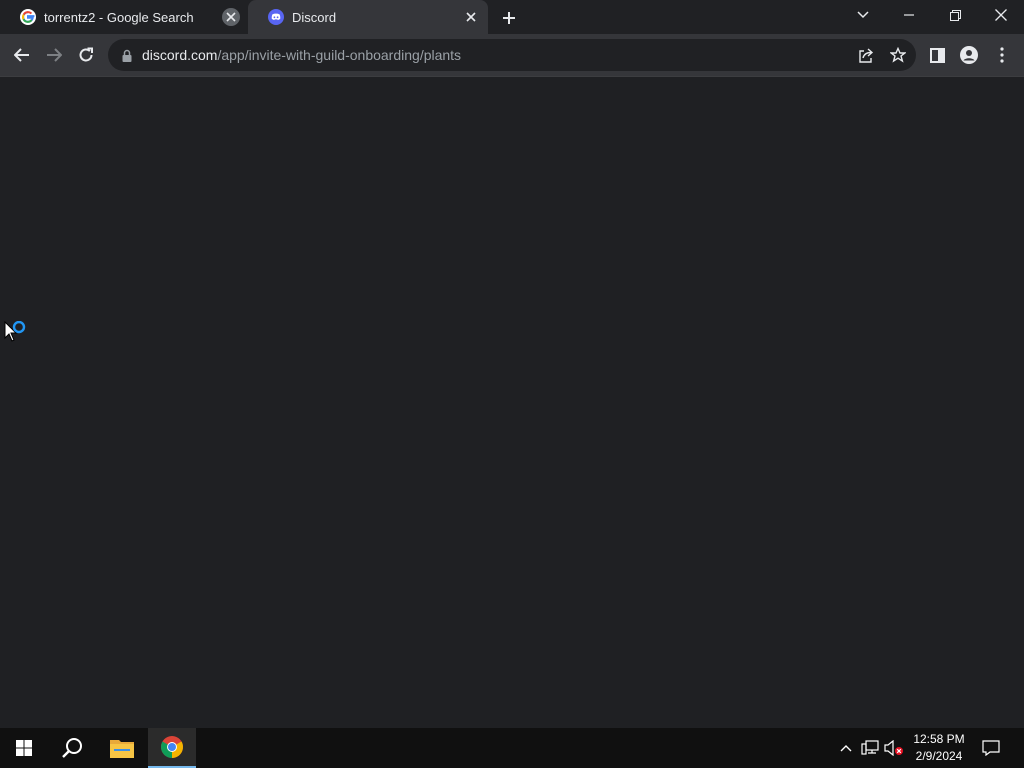  What do you see at coordinates (939, 748) in the screenshot?
I see `taskbar-clock: 12:58 PM 2/9/2024` at bounding box center [939, 748].